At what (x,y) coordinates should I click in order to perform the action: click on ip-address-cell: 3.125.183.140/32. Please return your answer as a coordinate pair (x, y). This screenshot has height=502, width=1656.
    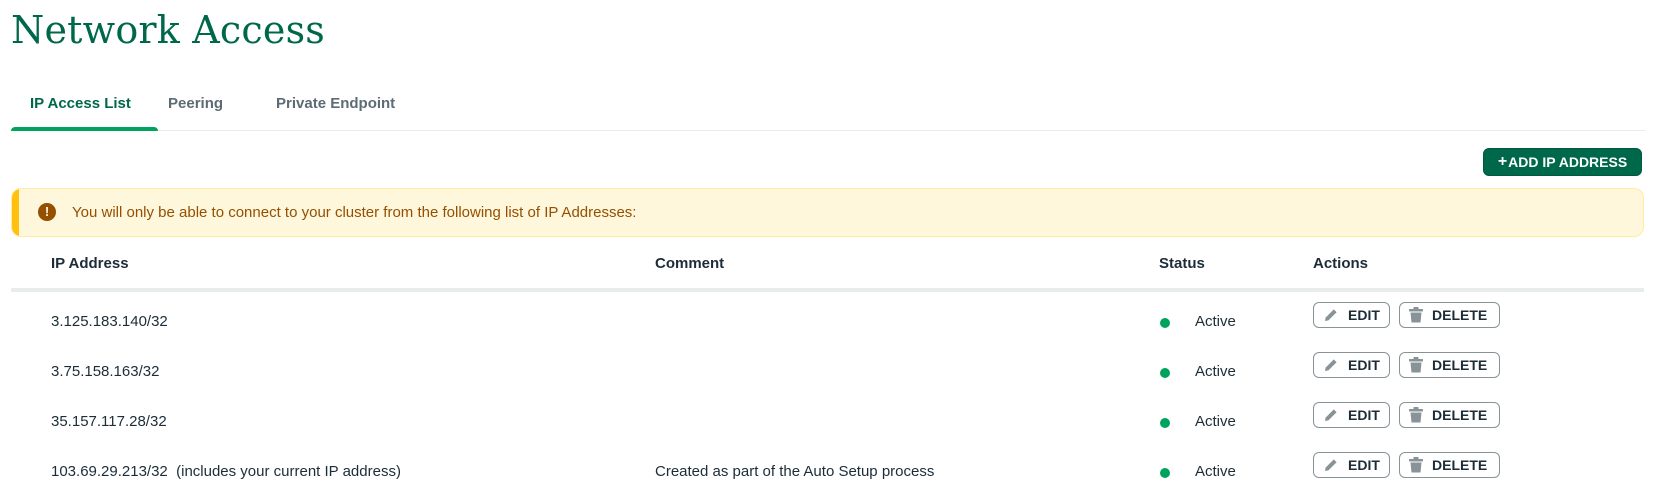
    Looking at the image, I should click on (109, 321).